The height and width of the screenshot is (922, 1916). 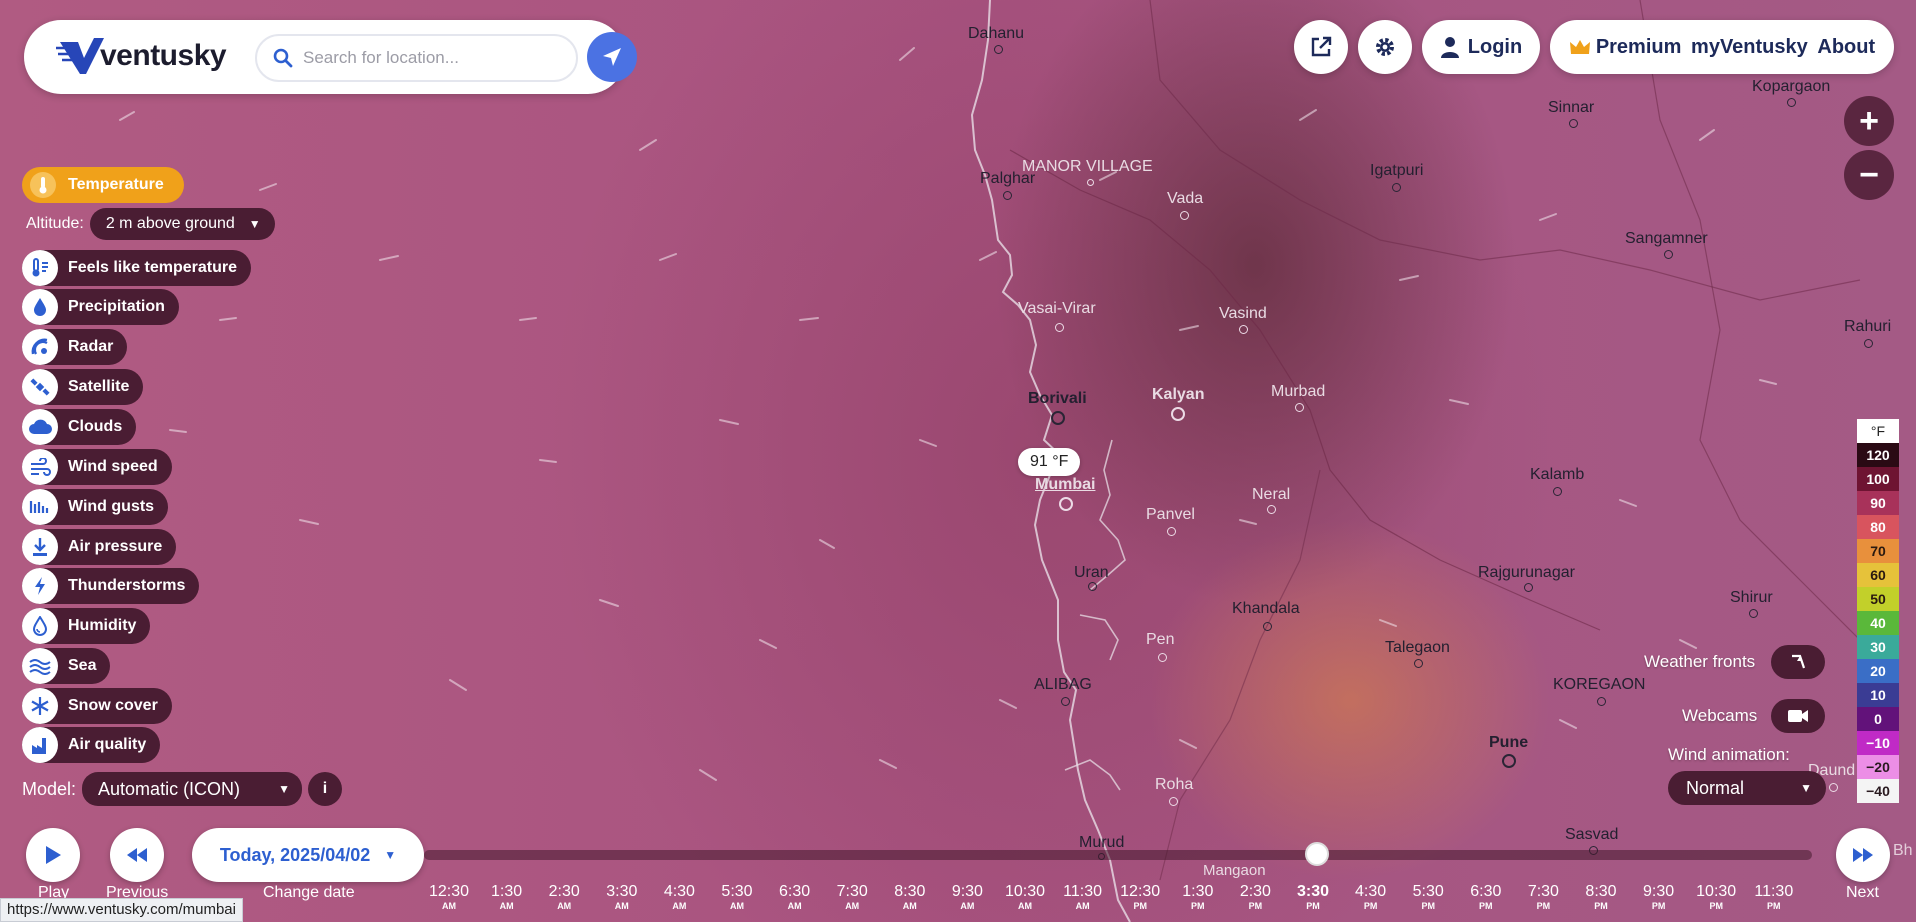 I want to click on search-box, so click(x=416, y=58).